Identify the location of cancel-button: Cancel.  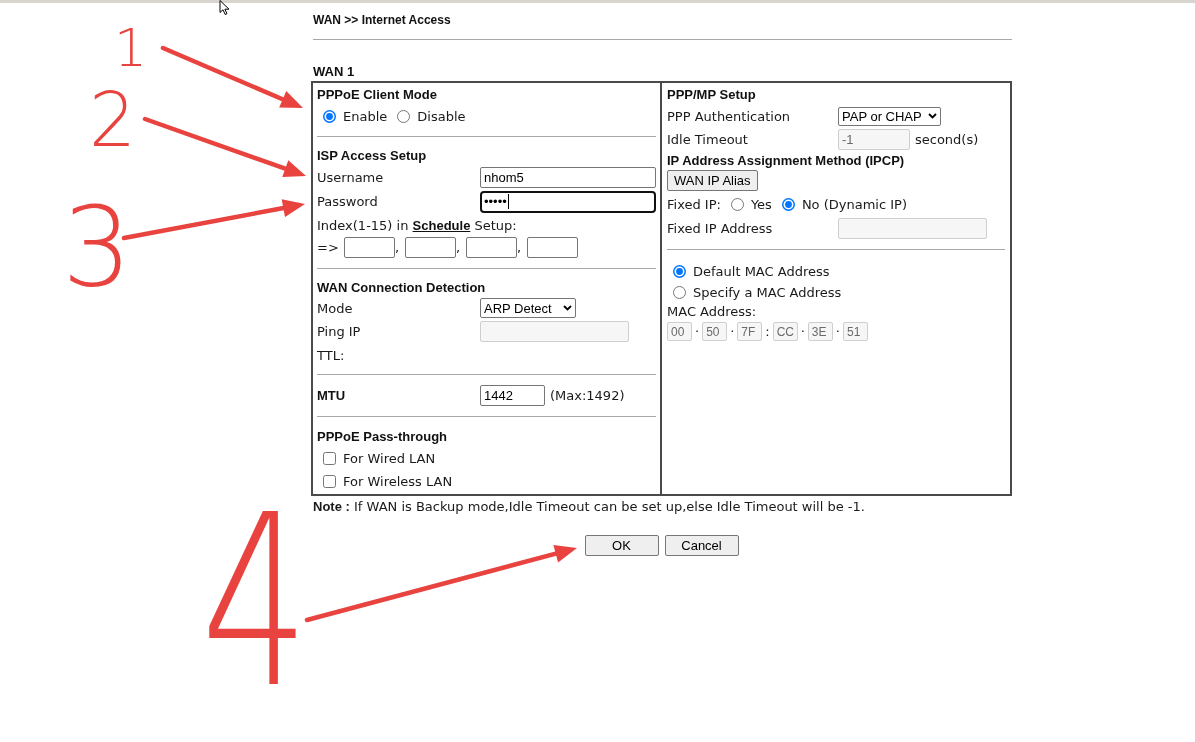
(701, 545).